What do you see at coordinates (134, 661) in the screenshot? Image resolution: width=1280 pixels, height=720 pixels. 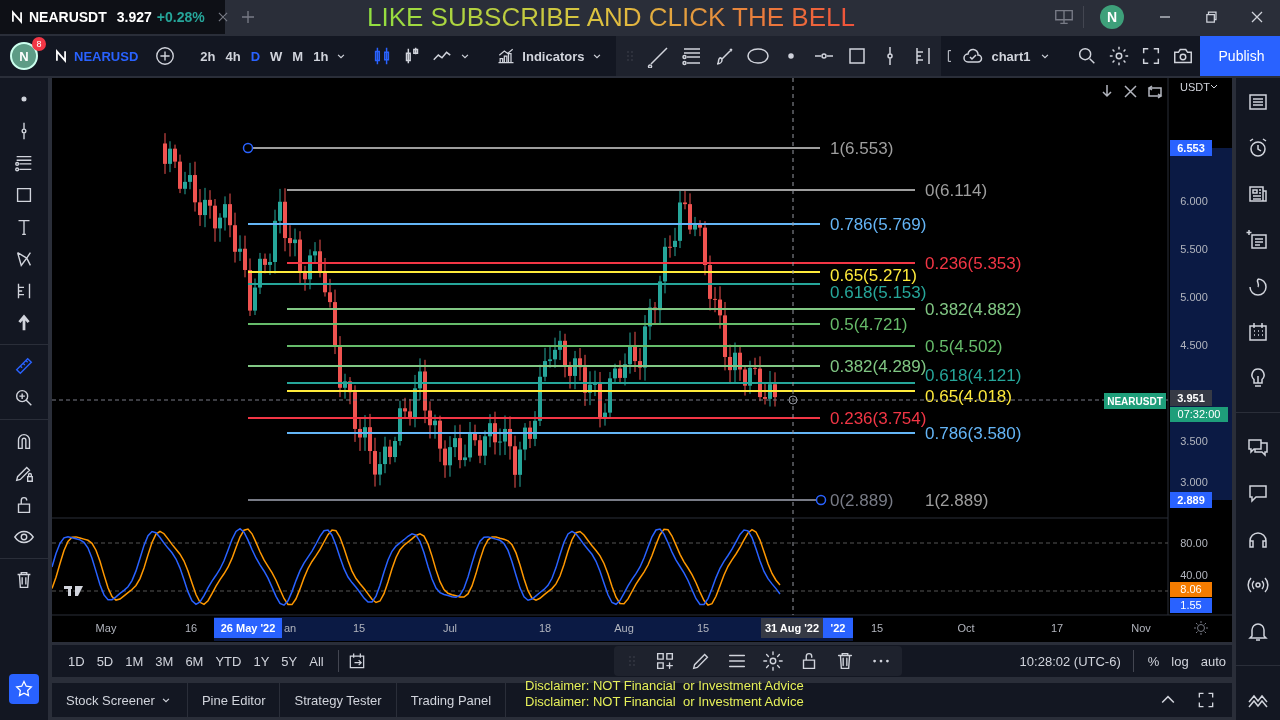 I see `range-button: 1M` at bounding box center [134, 661].